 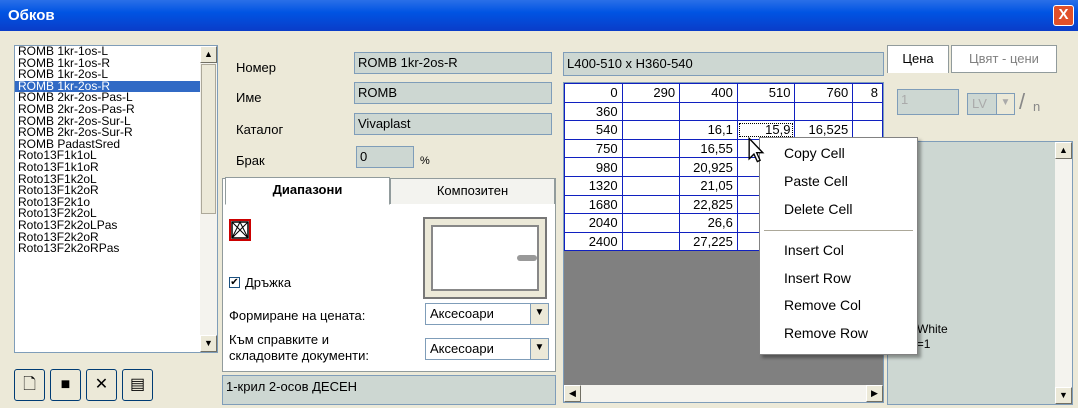 I want to click on grid-hscrollbar: ◀ ▶, so click(x=723, y=393).